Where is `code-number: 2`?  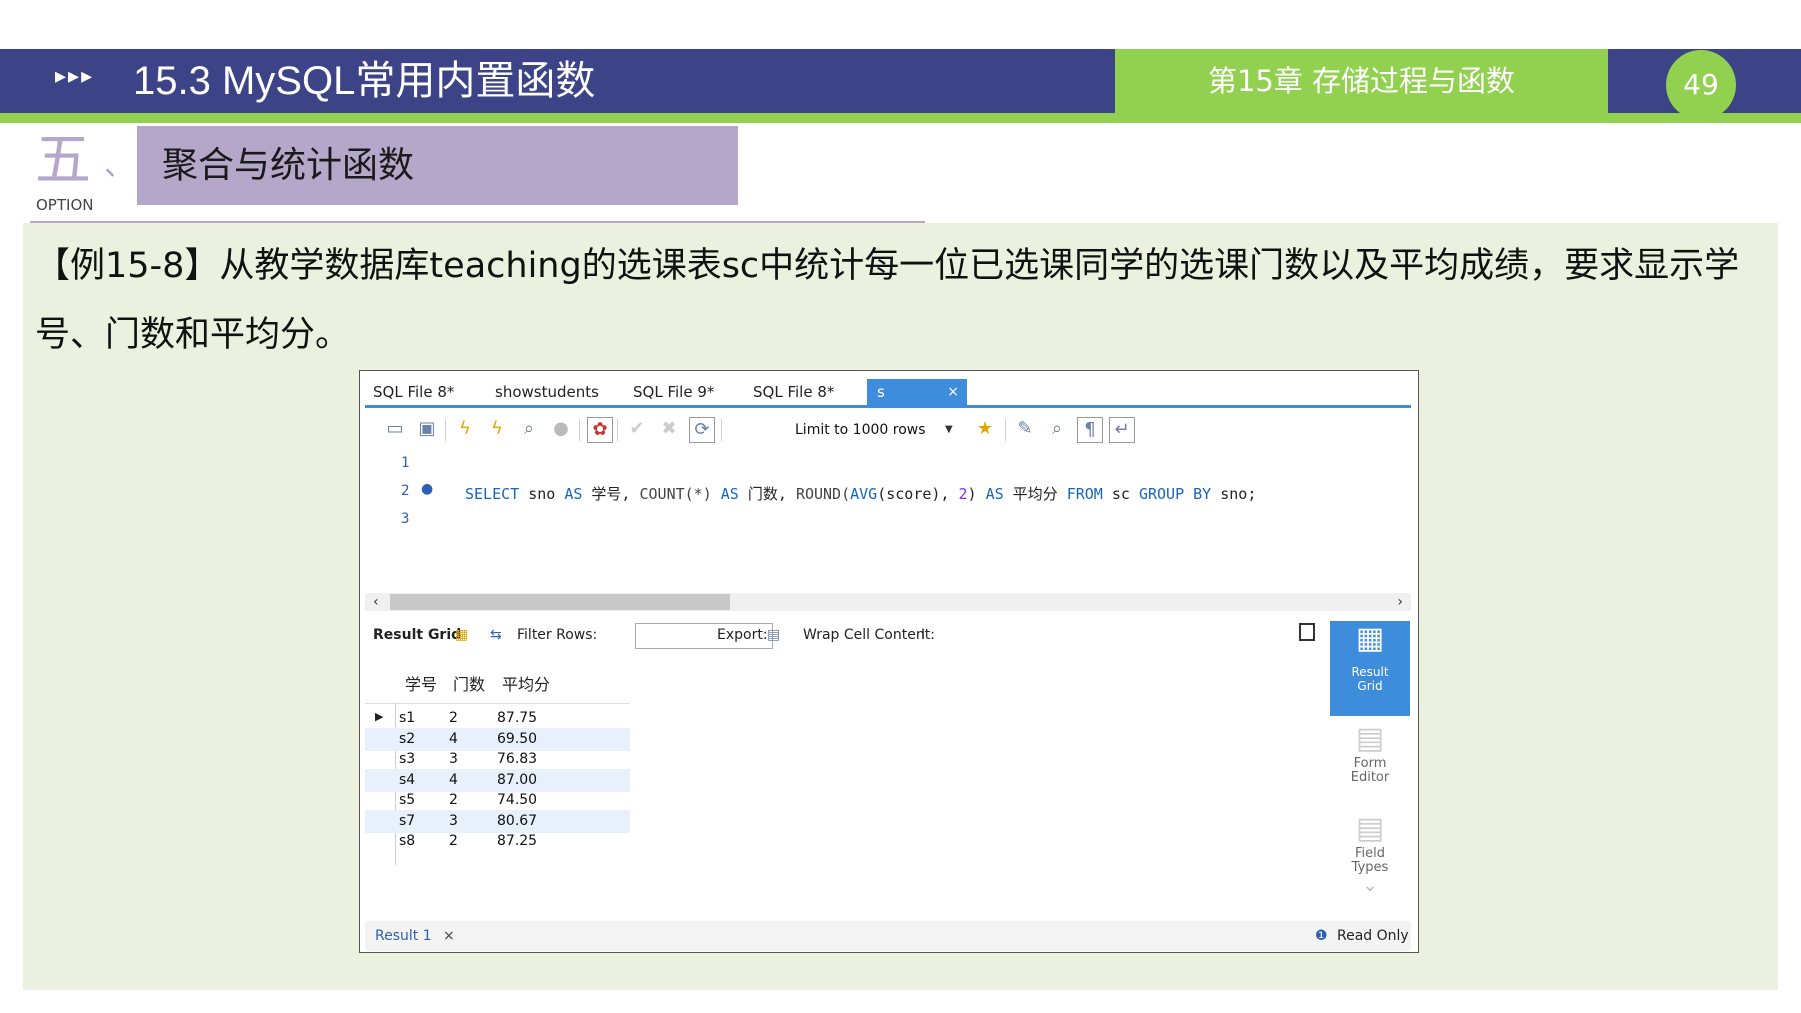 code-number: 2 is located at coordinates (963, 494).